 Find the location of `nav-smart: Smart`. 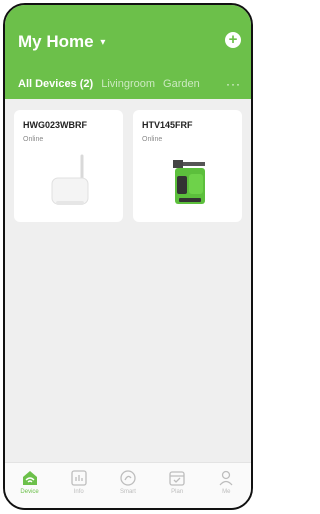

nav-smart: Smart is located at coordinates (128, 482).